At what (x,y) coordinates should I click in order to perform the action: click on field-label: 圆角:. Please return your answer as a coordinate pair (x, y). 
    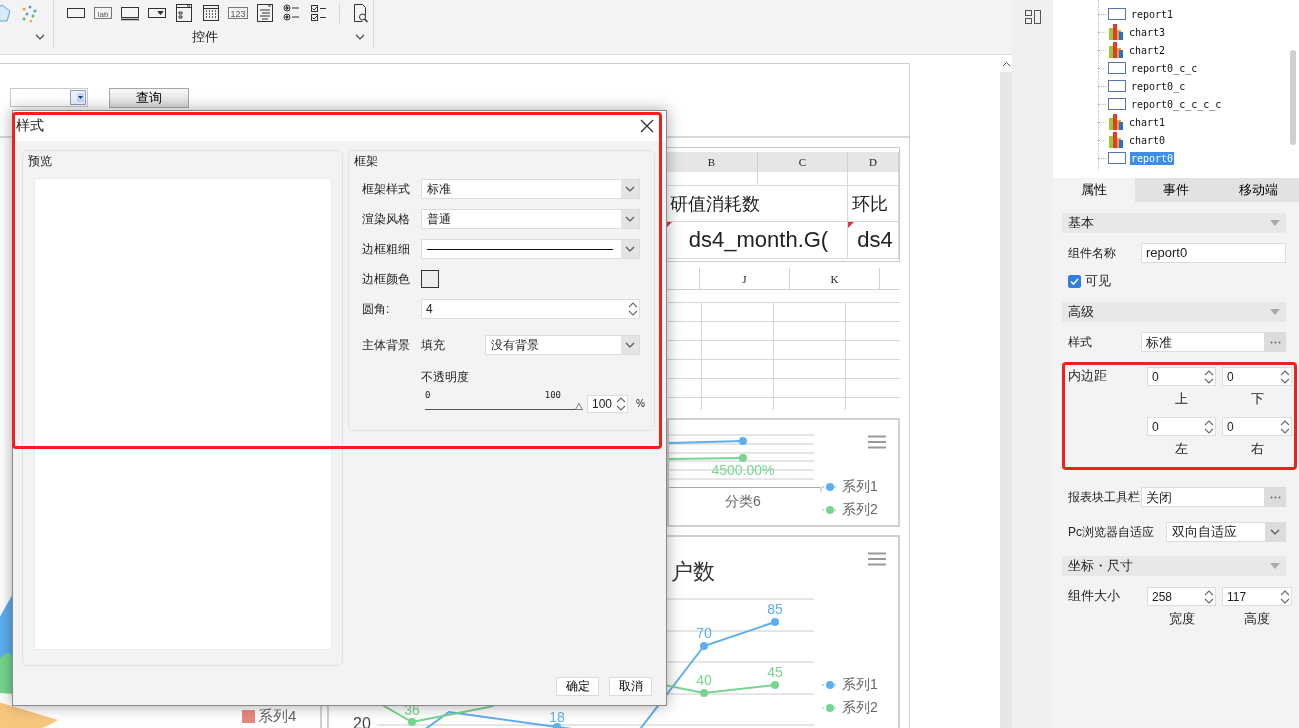
    Looking at the image, I should click on (376, 309).